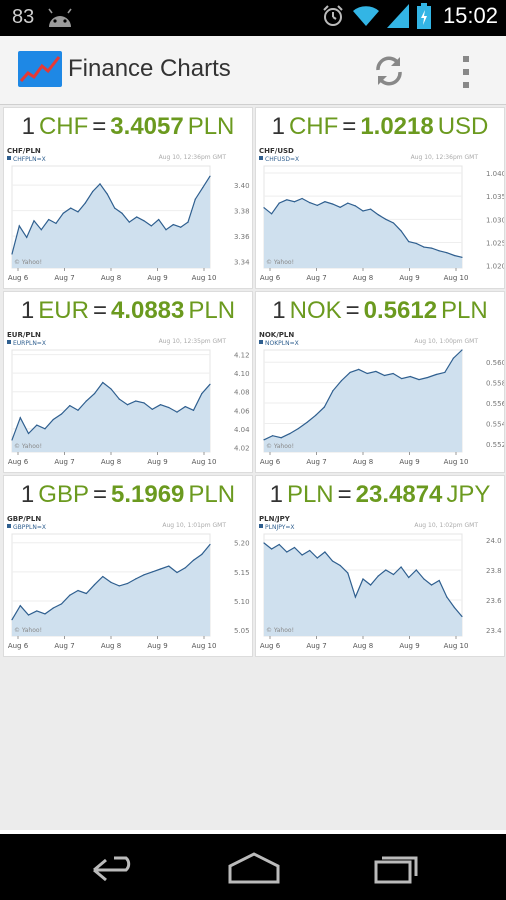  I want to click on rate-header: 1 NOK = 0.5612 PLN, so click(380, 311).